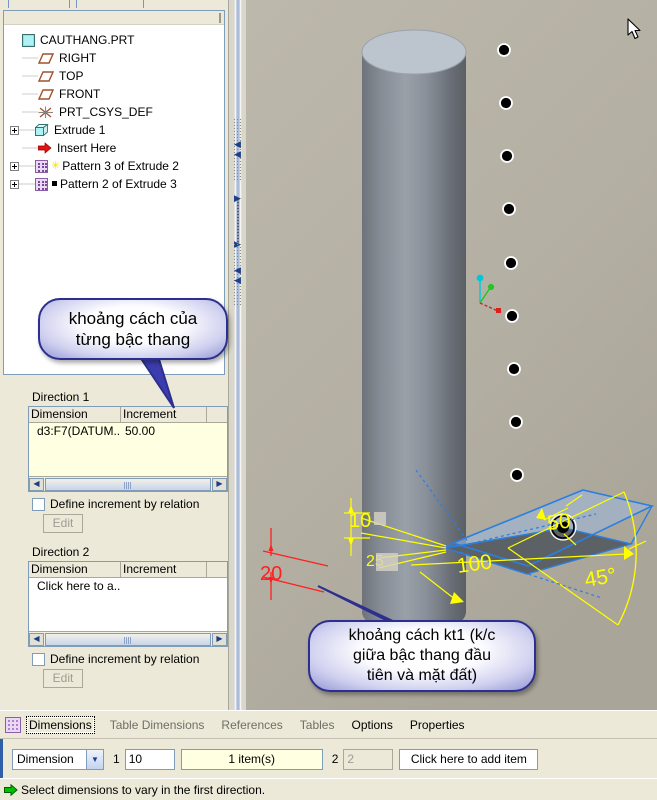 This screenshot has height=800, width=657. I want to click on cell-increment, so click(164, 586).